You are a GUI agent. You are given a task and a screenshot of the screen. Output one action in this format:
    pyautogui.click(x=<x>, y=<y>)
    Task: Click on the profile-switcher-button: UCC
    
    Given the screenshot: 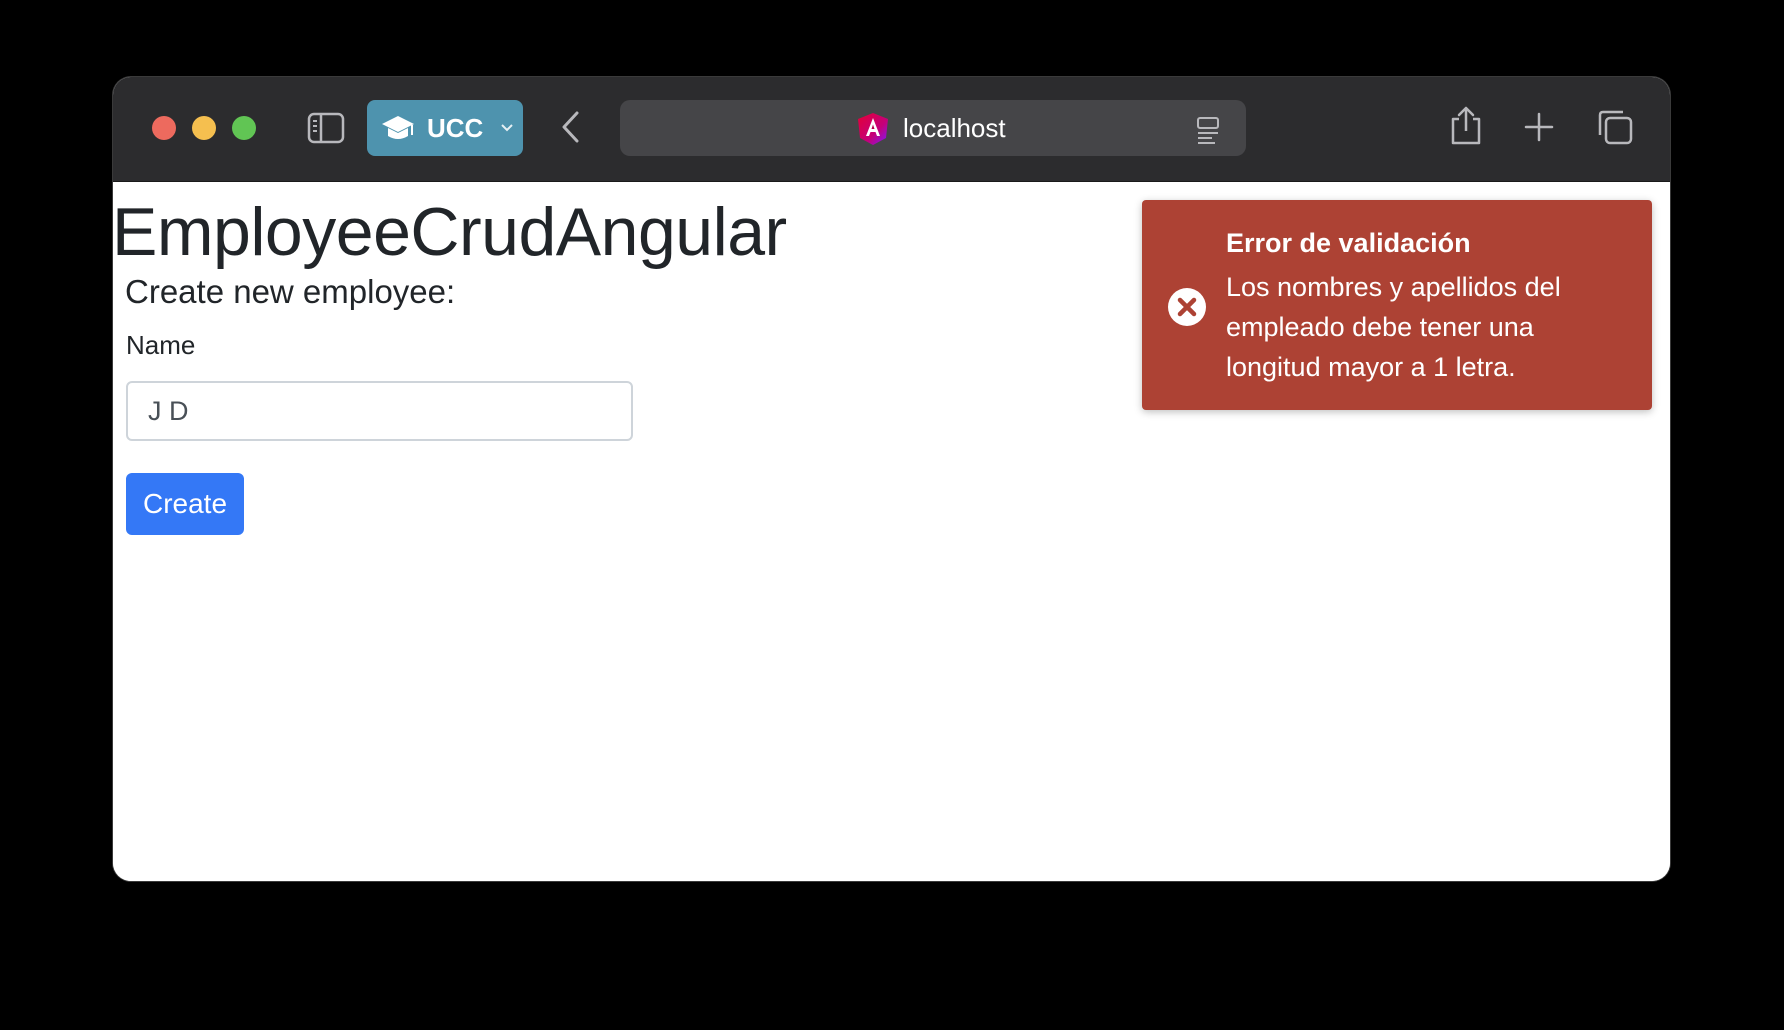 What is the action you would take?
    pyautogui.click(x=445, y=128)
    